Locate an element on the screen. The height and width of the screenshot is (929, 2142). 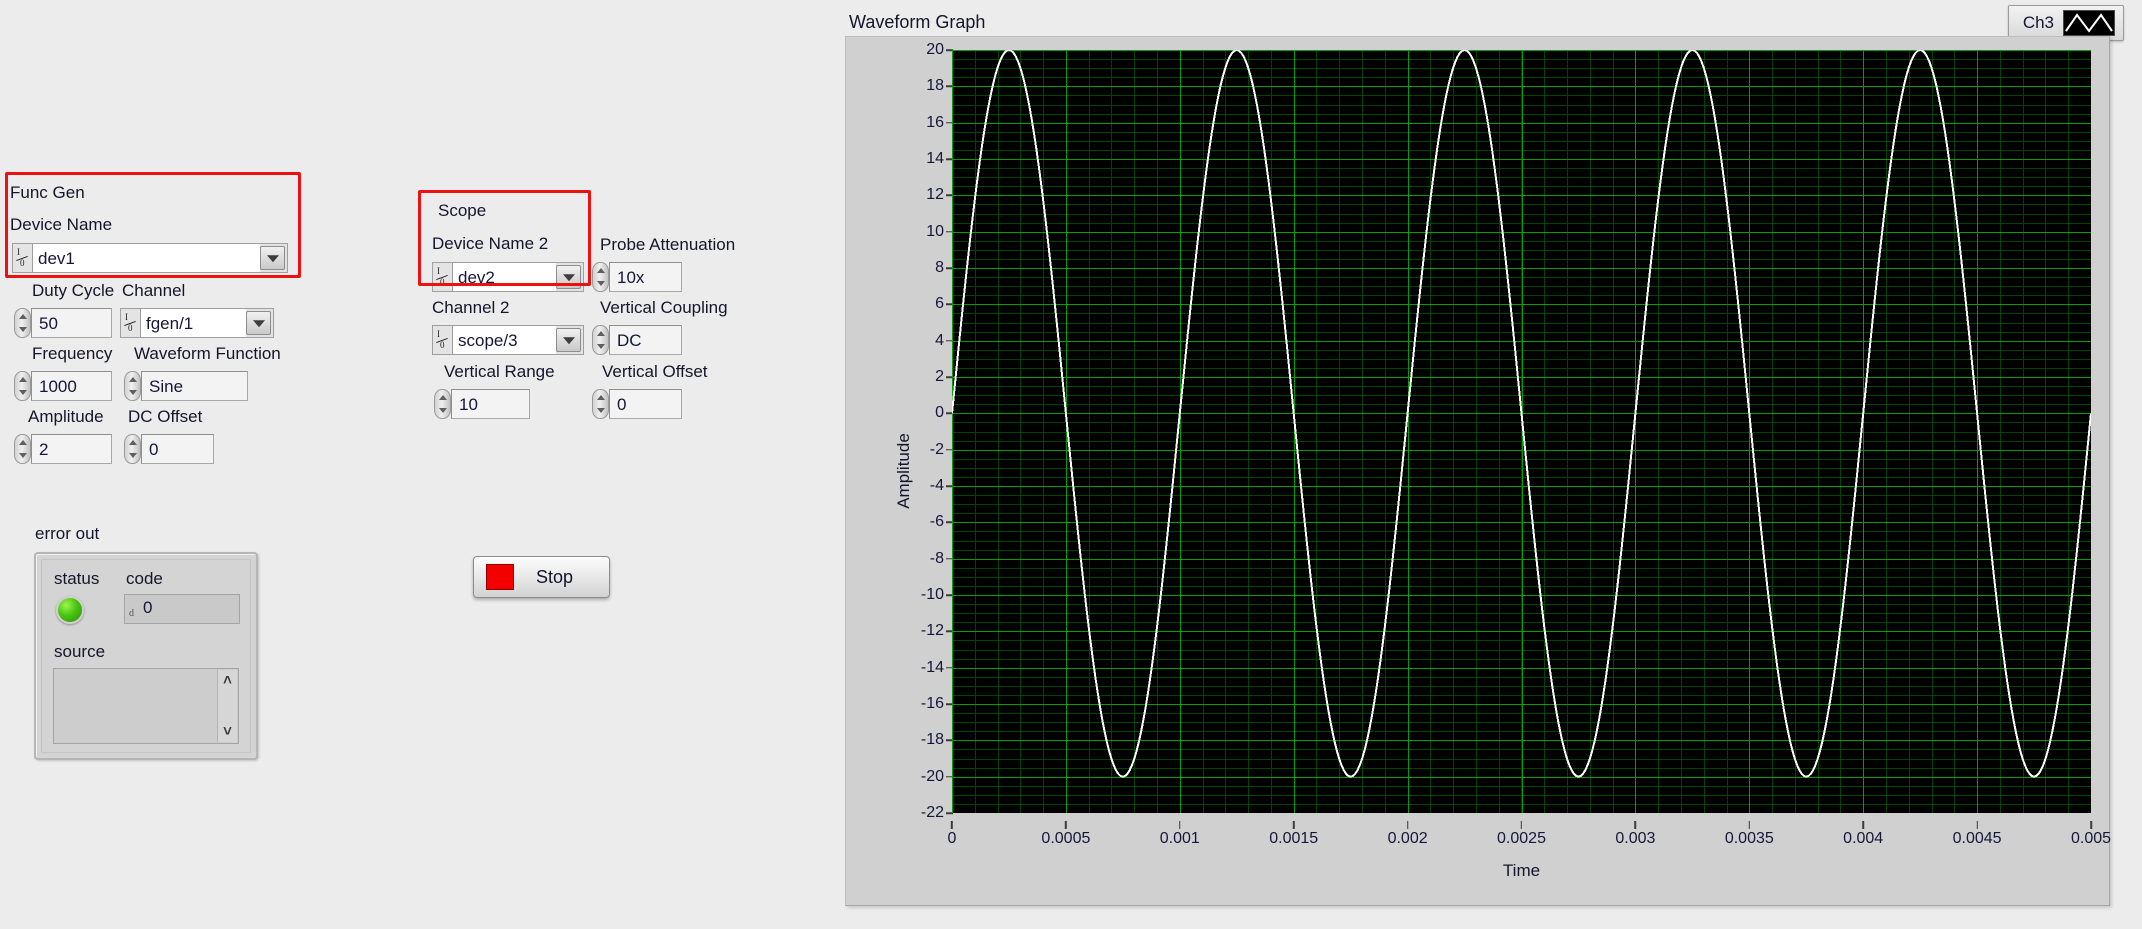
stop-button-label: Stop is located at coordinates (554, 576).